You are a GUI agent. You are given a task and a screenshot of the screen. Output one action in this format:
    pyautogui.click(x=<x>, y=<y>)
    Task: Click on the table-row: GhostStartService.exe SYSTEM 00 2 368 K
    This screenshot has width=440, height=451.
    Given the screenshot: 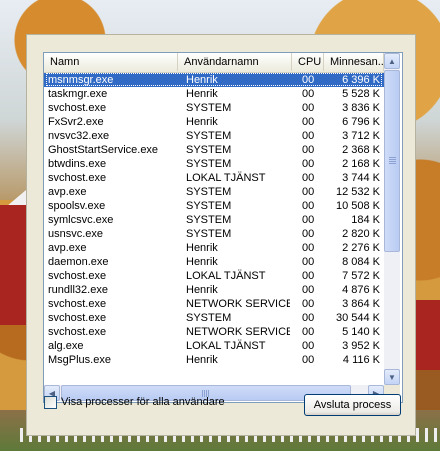 What is the action you would take?
    pyautogui.click(x=214, y=150)
    